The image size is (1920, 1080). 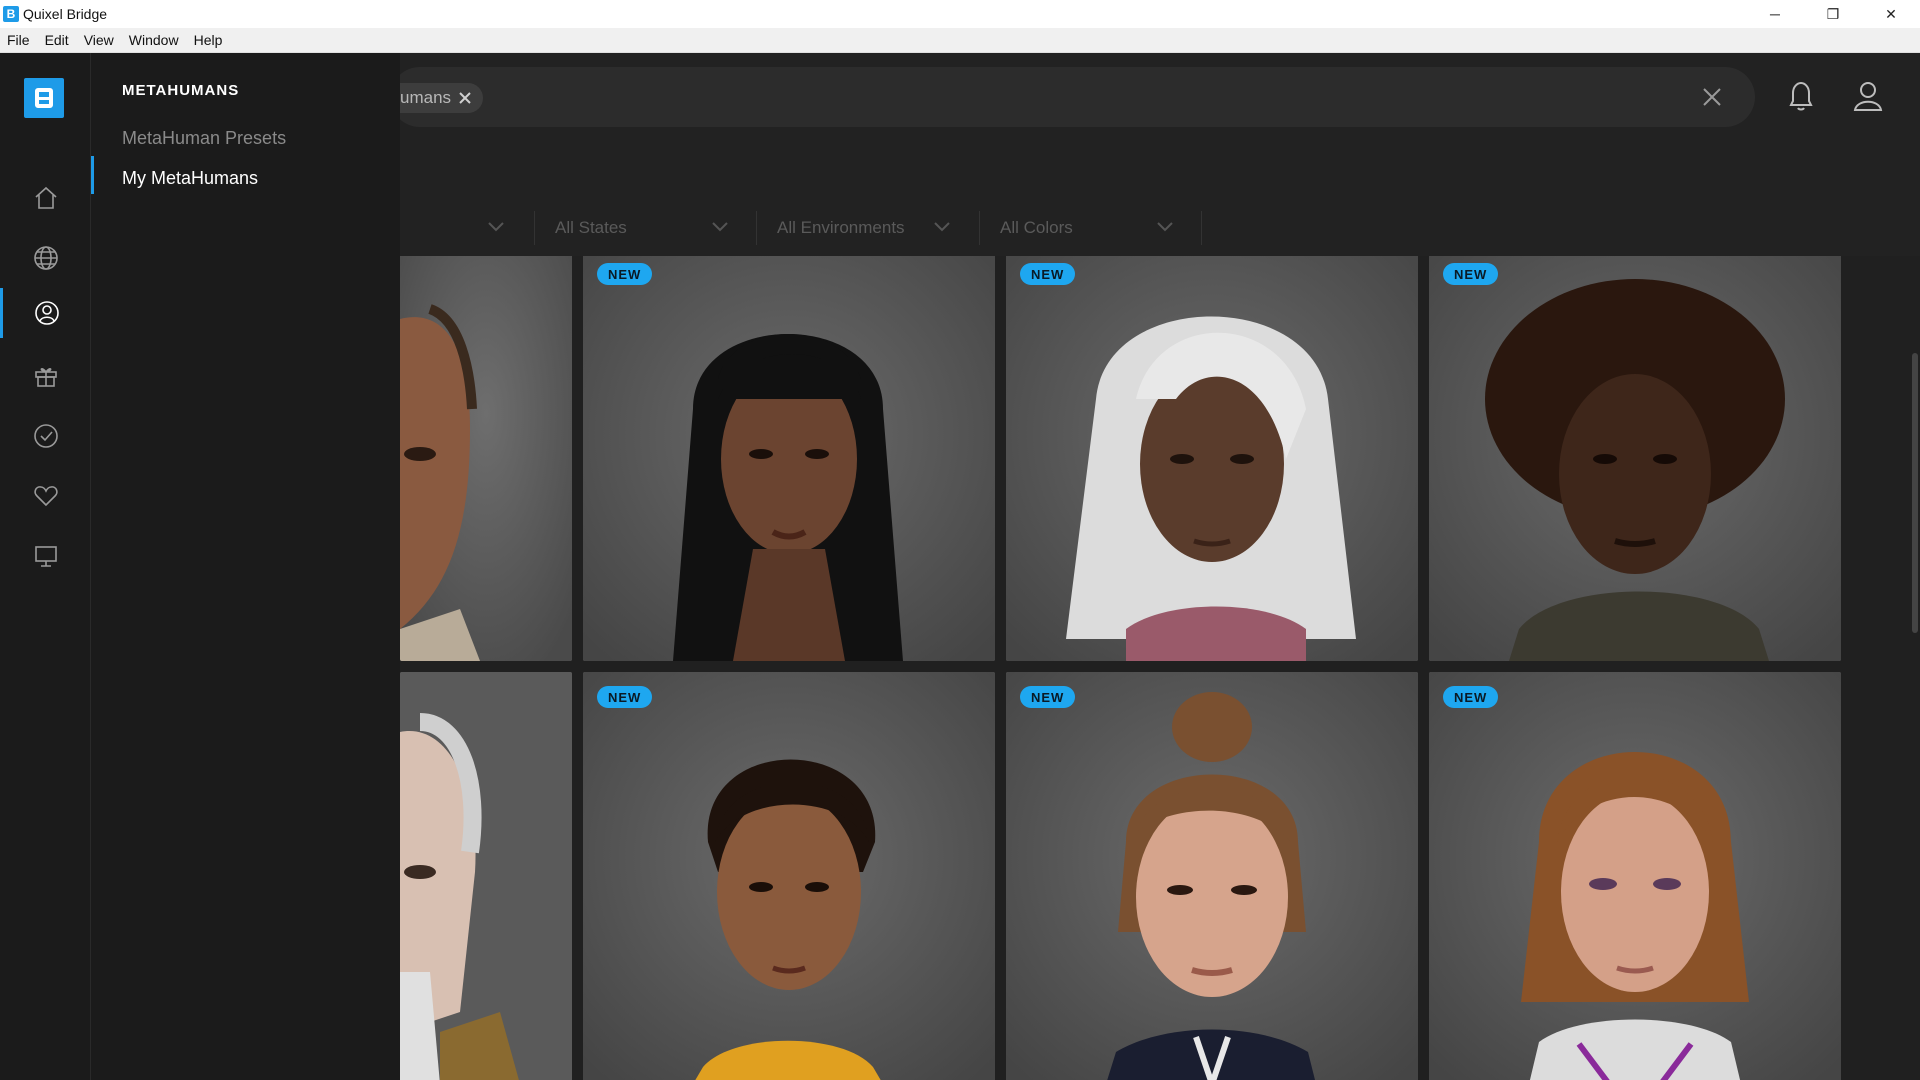 What do you see at coordinates (181, 90) in the screenshot?
I see `panel-heading: METAHUMANS` at bounding box center [181, 90].